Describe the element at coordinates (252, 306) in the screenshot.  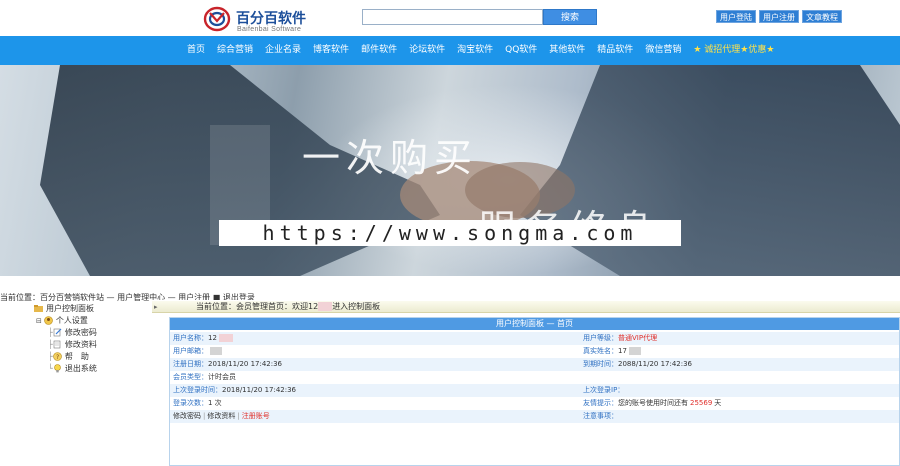
I see `current-prefix: 当前位置：会员管理首页：欢迎` at that location.